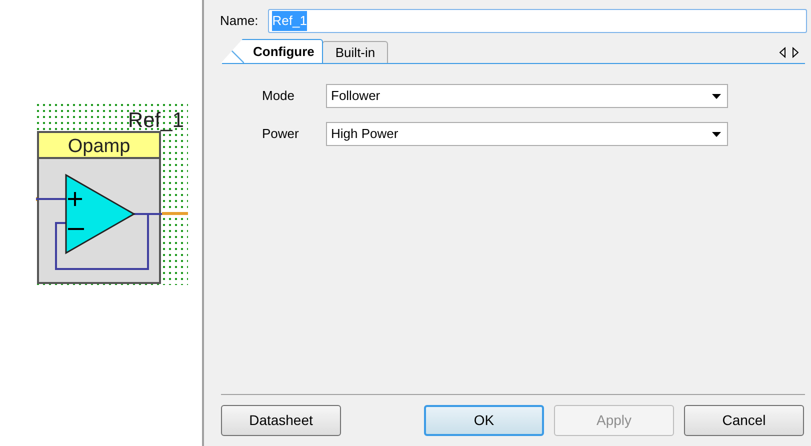 This screenshot has width=811, height=446. I want to click on scroll-right-icon, so click(795, 52).